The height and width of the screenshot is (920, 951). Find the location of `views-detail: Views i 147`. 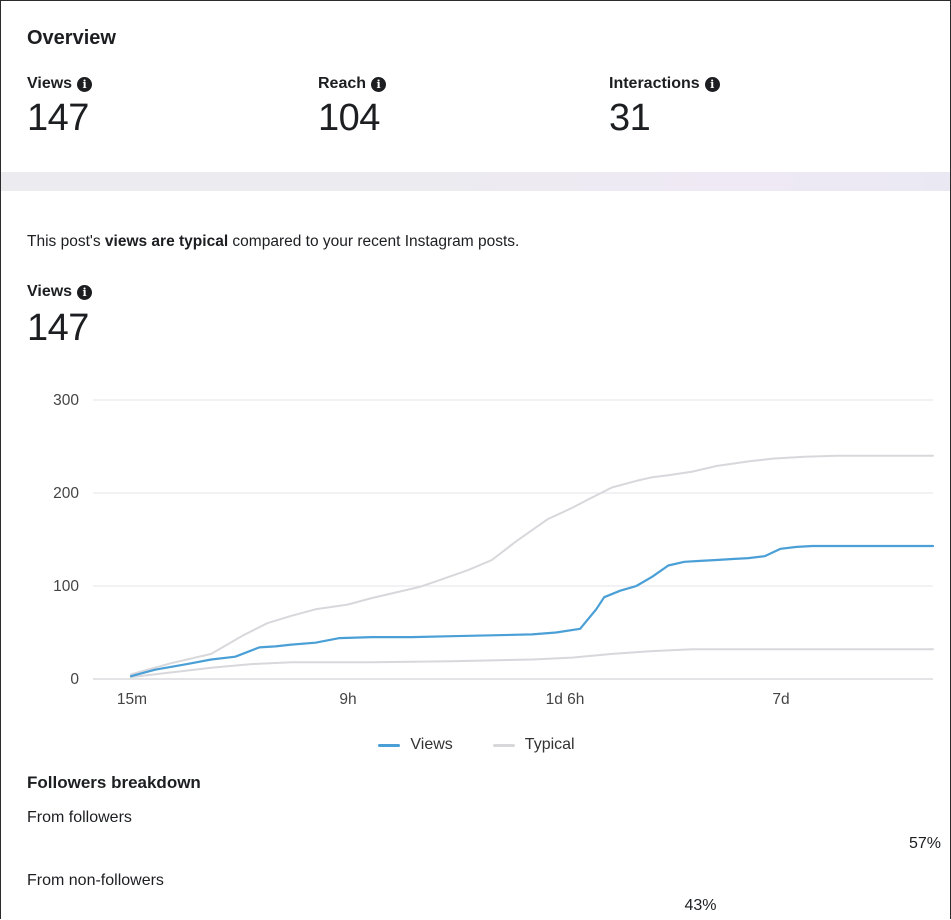

views-detail: Views i 147 is located at coordinates (60, 316).